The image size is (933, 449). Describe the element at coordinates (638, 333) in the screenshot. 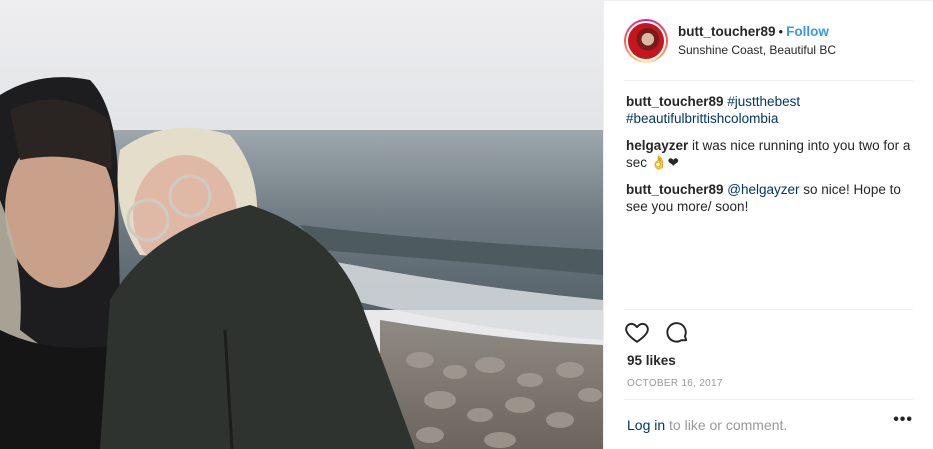

I see `heart-icon` at that location.